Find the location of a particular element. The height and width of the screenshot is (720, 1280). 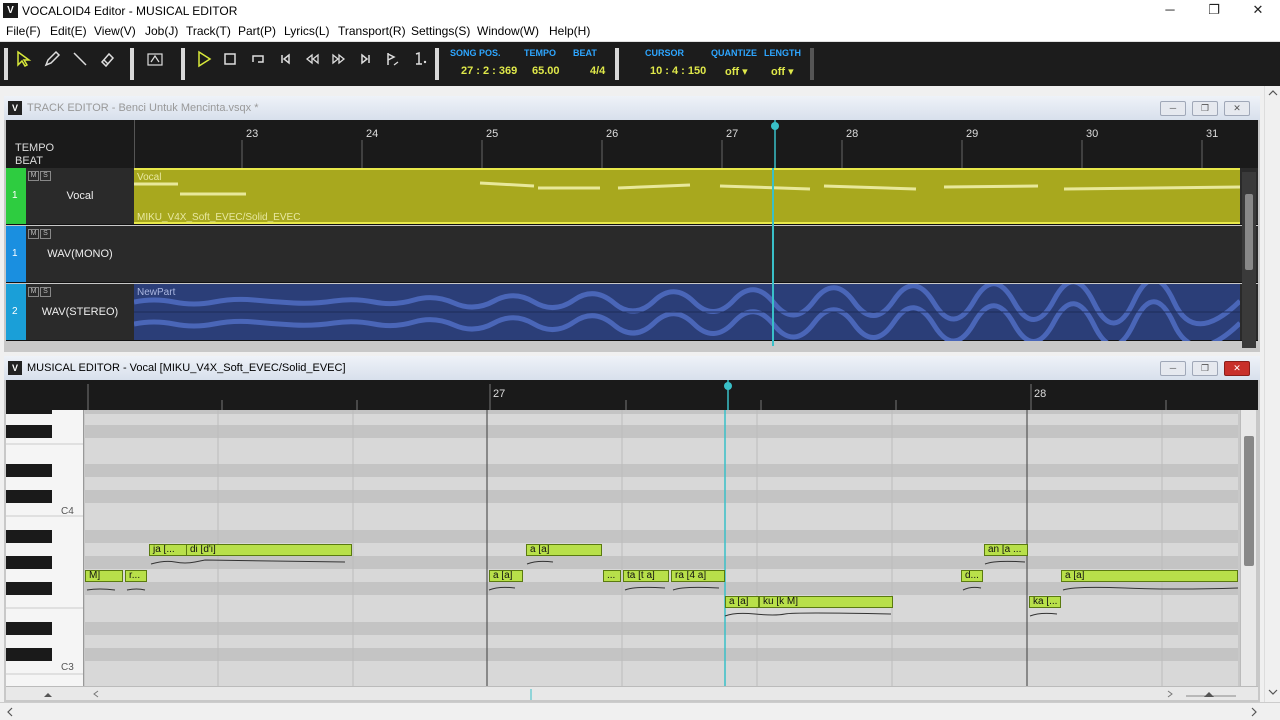

menu-track: Track(T) is located at coordinates (208, 31).